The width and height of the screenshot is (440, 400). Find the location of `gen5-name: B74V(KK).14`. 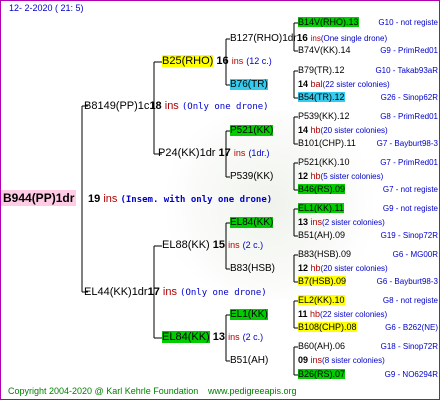

gen5-name: B74V(KK).14 is located at coordinates (324, 50).